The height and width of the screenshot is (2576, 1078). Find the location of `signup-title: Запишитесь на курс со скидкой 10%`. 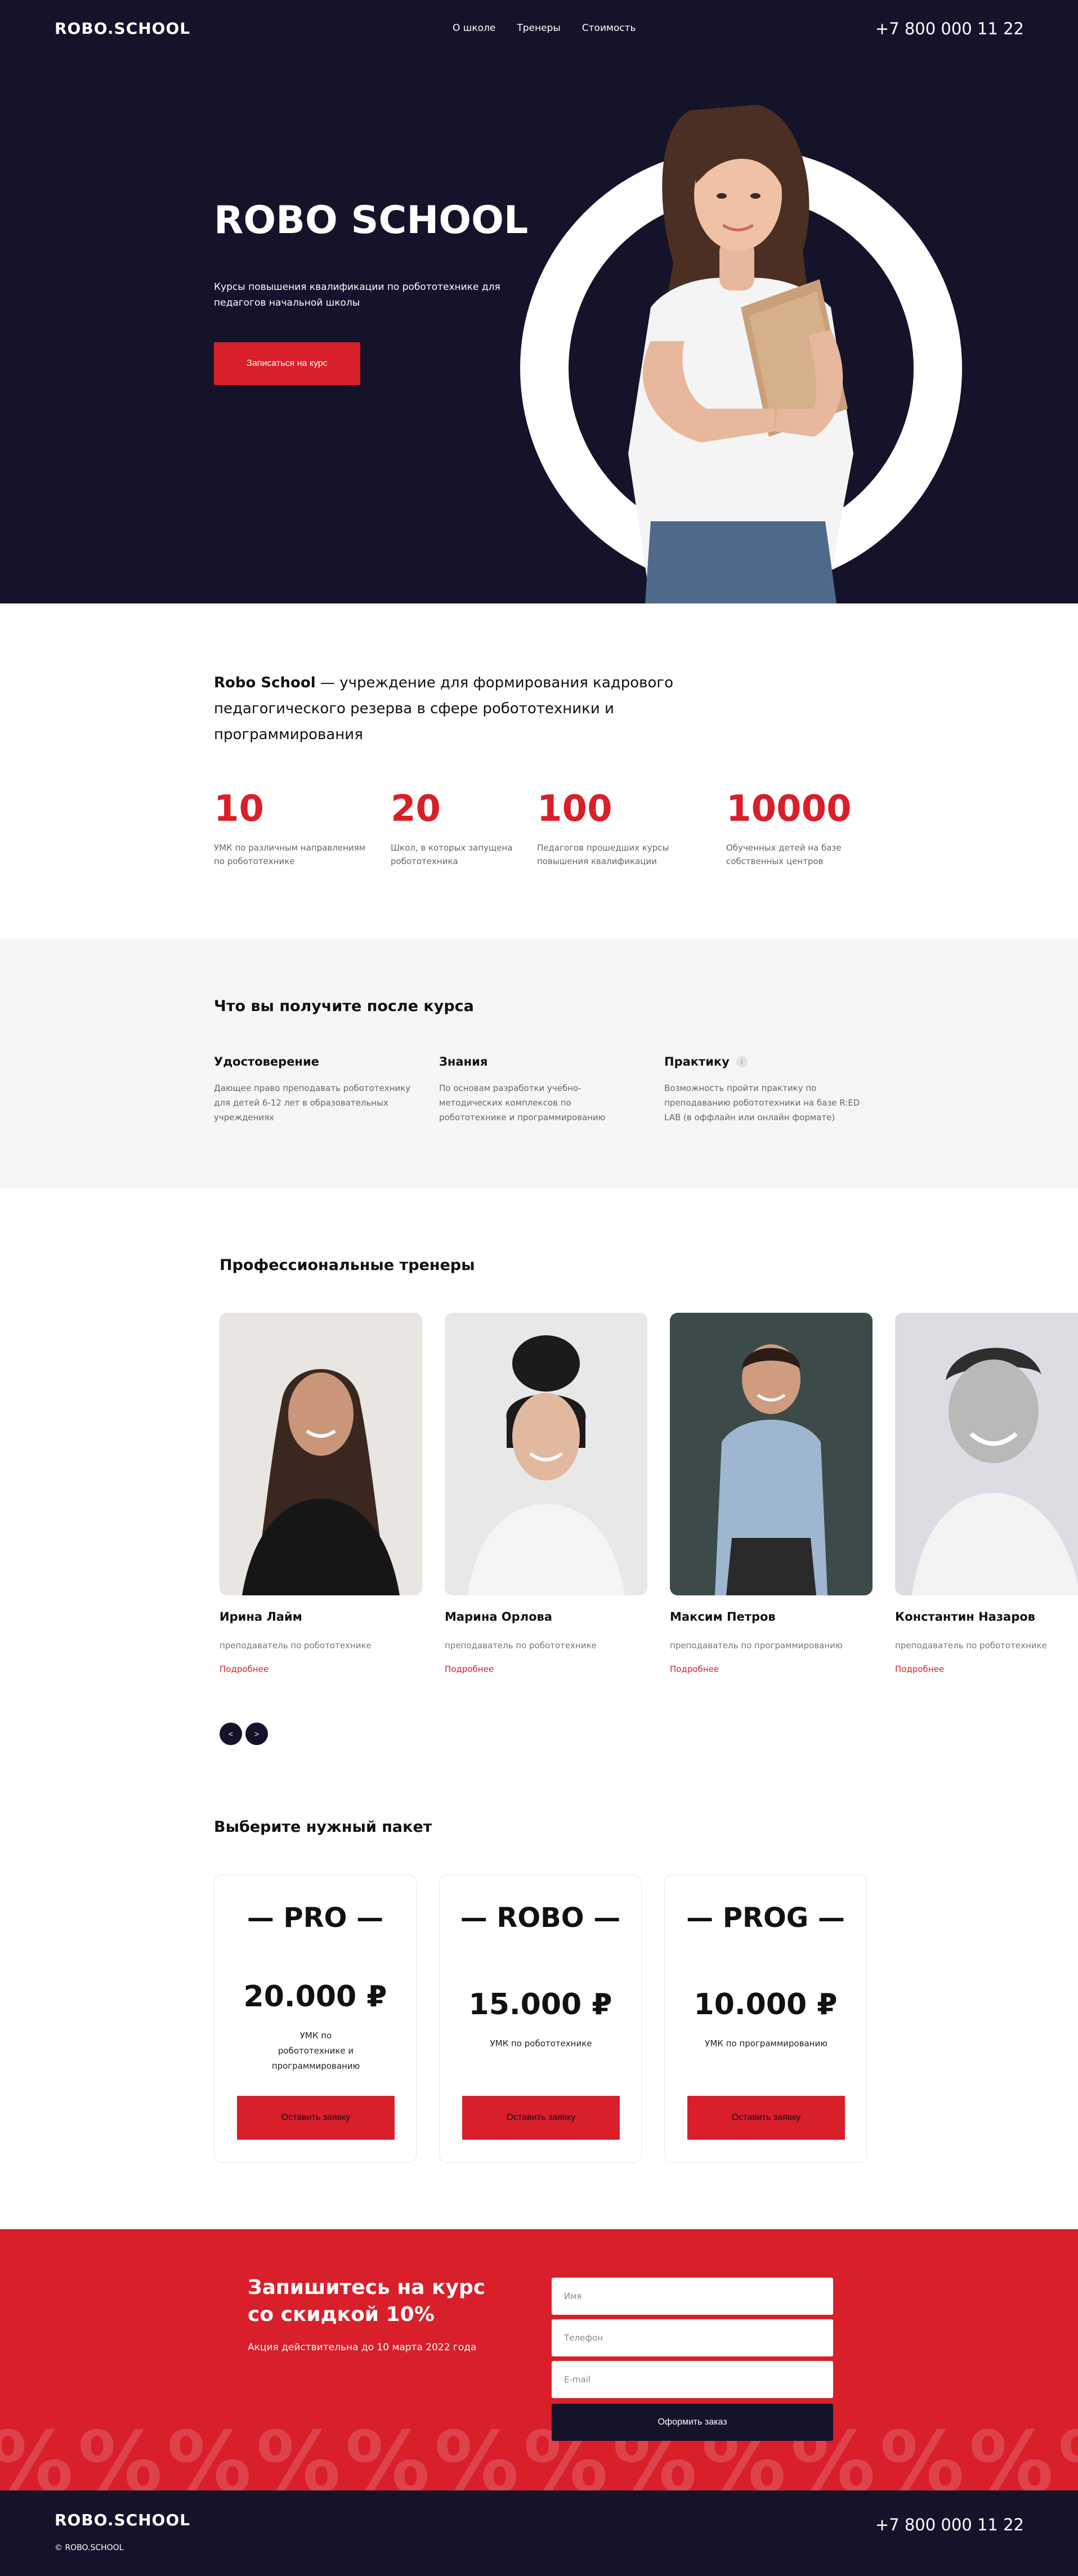

signup-title: Запишитесь на курс со скидкой 10% is located at coordinates (367, 2301).